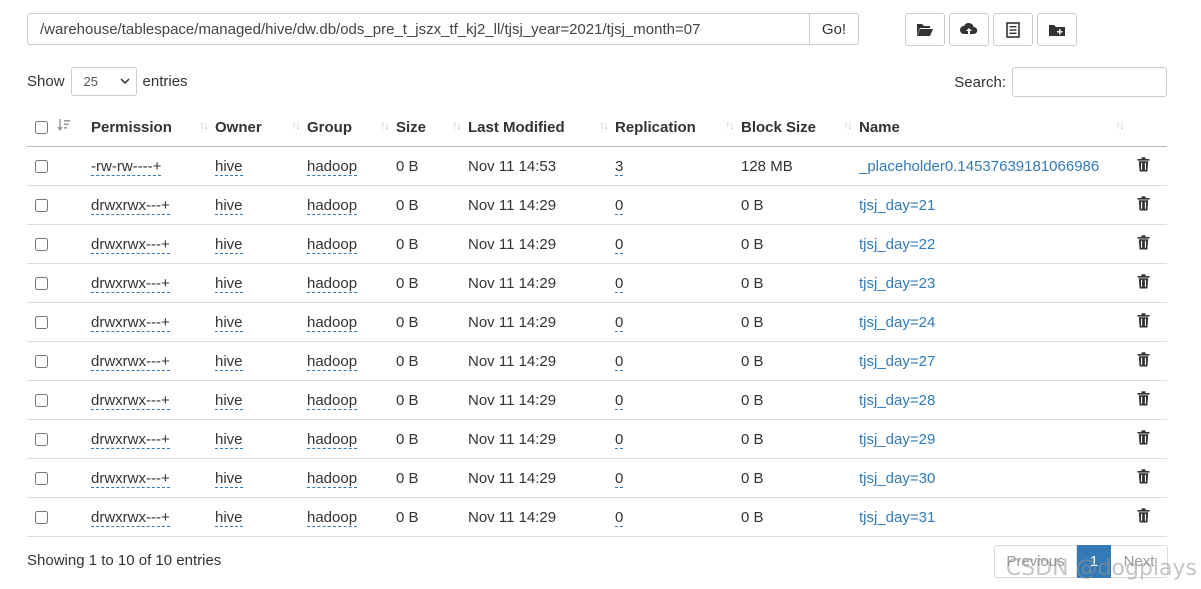 This screenshot has height=589, width=1201. What do you see at coordinates (991, 29) in the screenshot?
I see `toolbar` at bounding box center [991, 29].